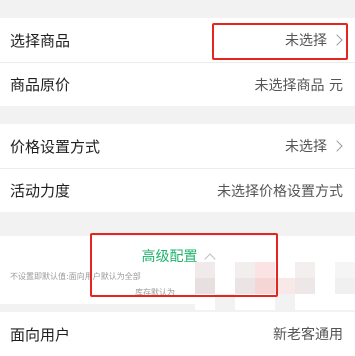 The width and height of the screenshot is (355, 356). What do you see at coordinates (298, 85) in the screenshot?
I see `original-price-value: 未选择商品 元` at bounding box center [298, 85].